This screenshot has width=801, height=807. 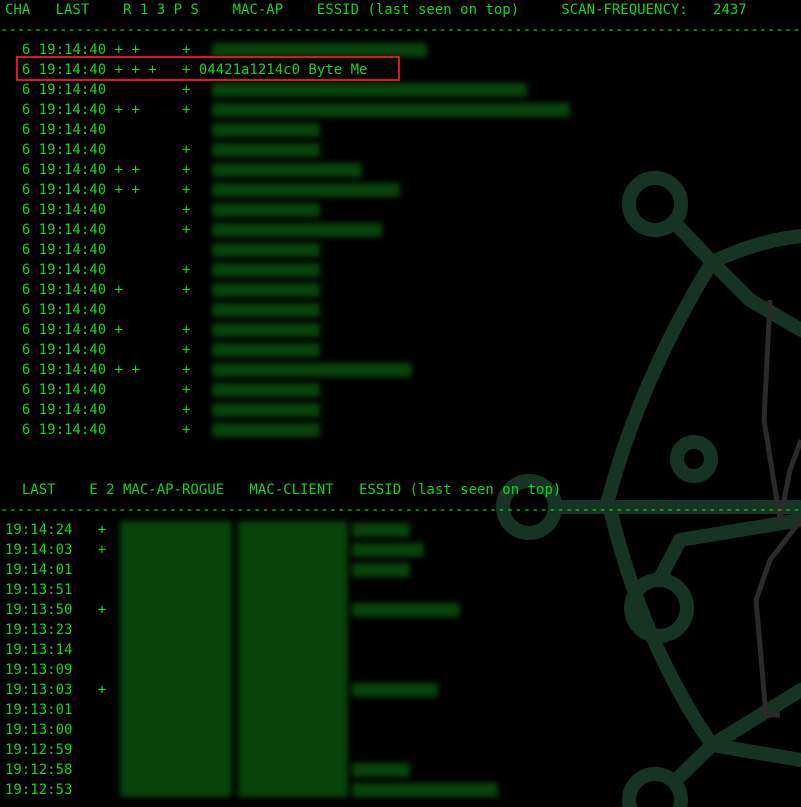 What do you see at coordinates (38, 750) in the screenshot?
I see `client-row: 19:12:59` at bounding box center [38, 750].